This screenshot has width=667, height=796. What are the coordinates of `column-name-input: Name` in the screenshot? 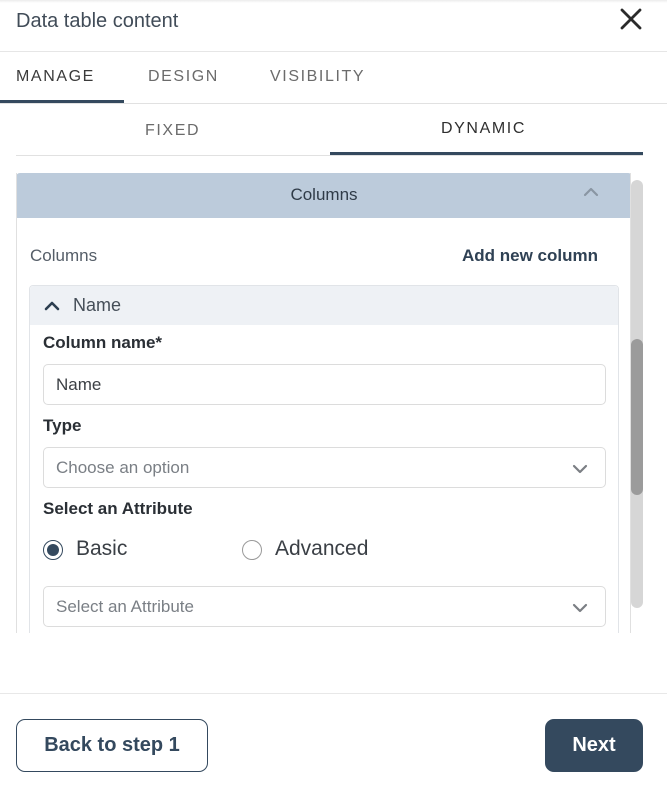 It's located at (324, 384).